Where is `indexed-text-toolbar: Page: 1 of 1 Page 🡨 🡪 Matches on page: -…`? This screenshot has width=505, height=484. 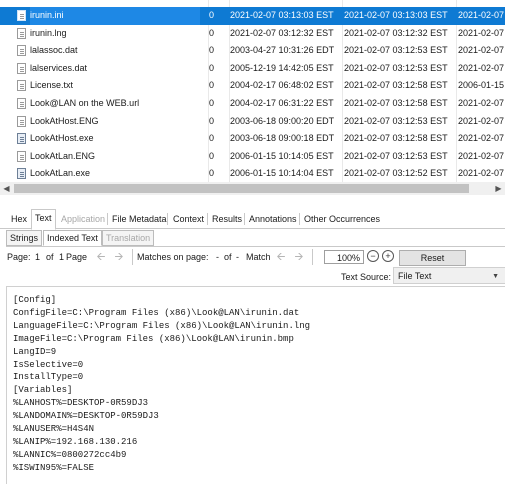 indexed-text-toolbar: Page: 1 of 1 Page 🡨 🡪 Matches on page: -… is located at coordinates (255, 256).